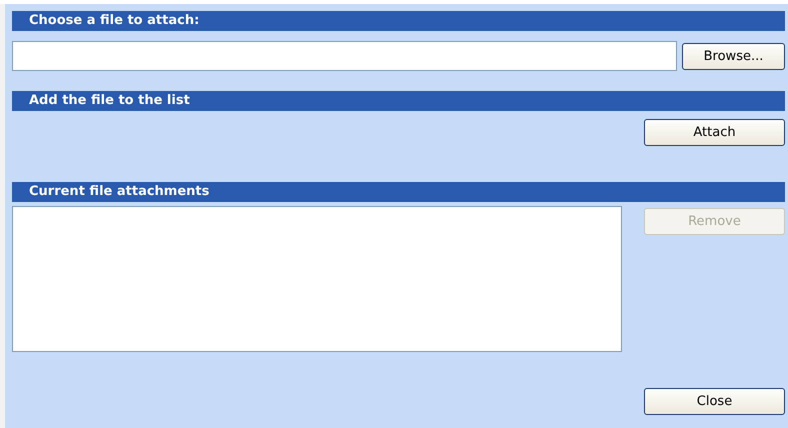 Image resolution: width=788 pixels, height=428 pixels. I want to click on section-header: Choose a file to attach:, so click(398, 21).